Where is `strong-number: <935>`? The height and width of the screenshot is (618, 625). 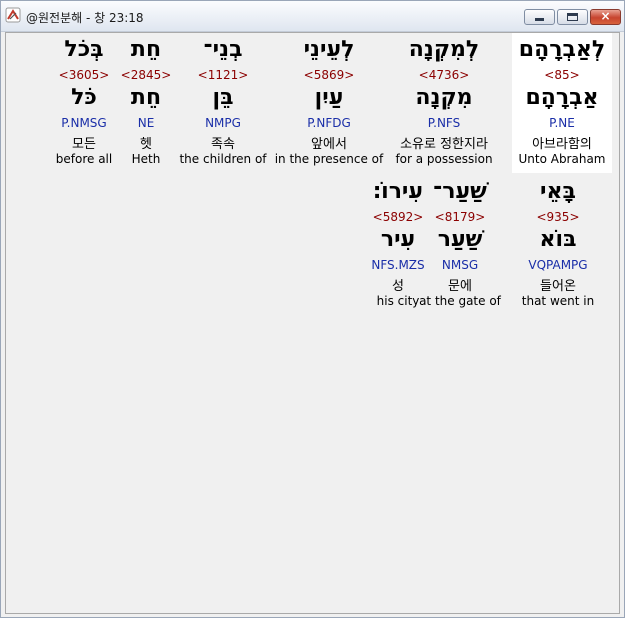
strong-number: <935> is located at coordinates (558, 217).